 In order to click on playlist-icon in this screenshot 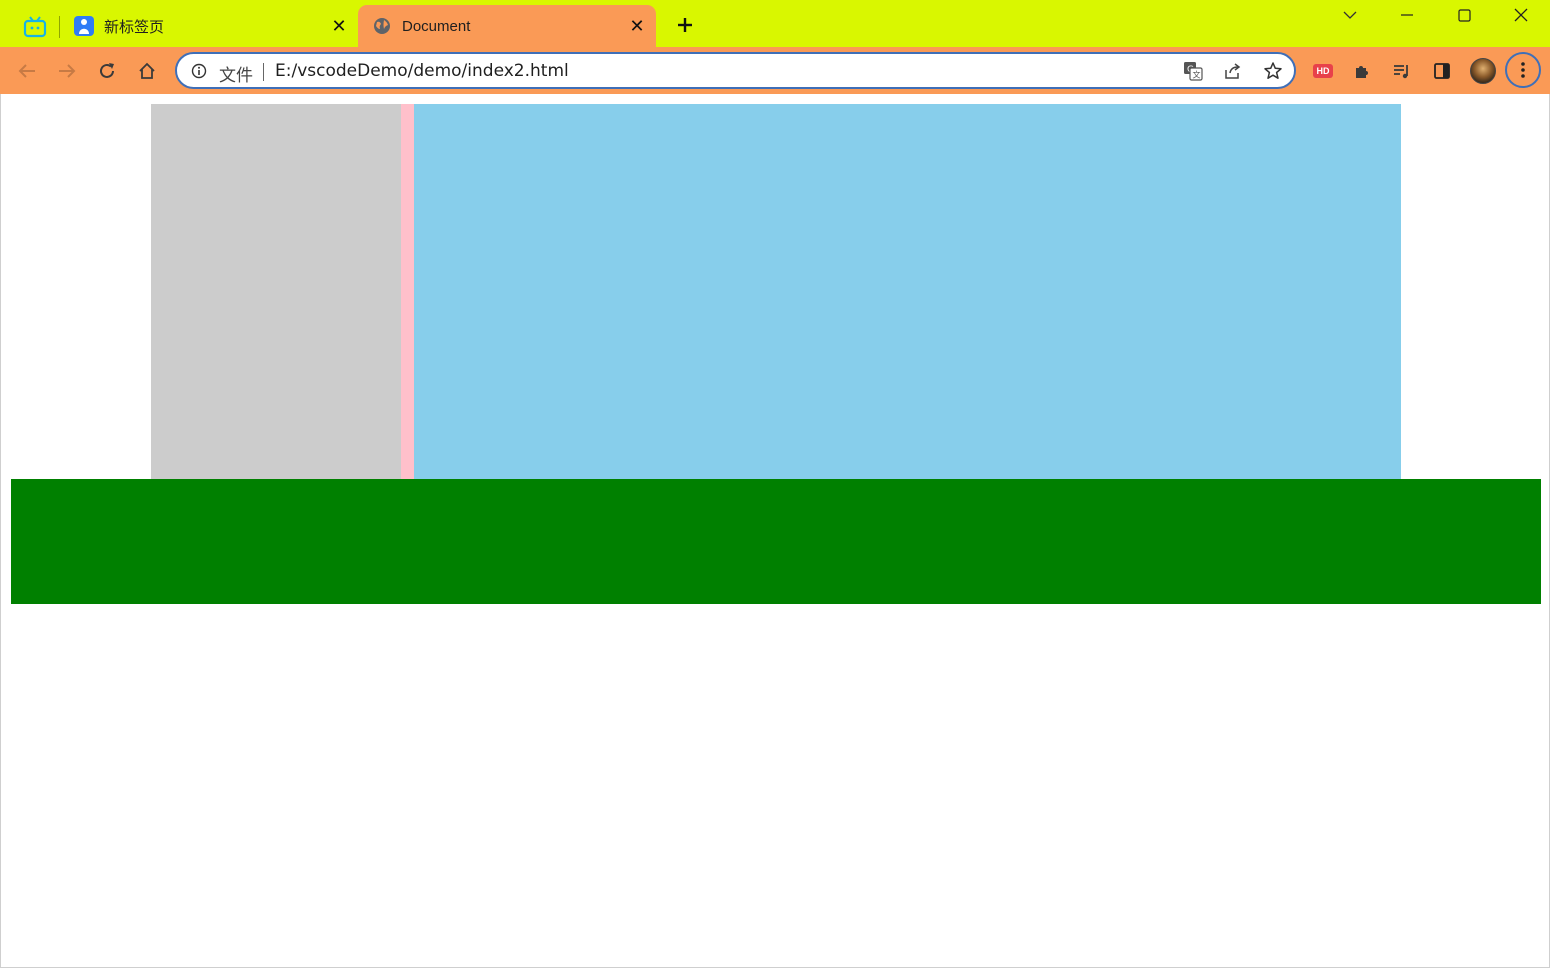, I will do `click(1401, 72)`.